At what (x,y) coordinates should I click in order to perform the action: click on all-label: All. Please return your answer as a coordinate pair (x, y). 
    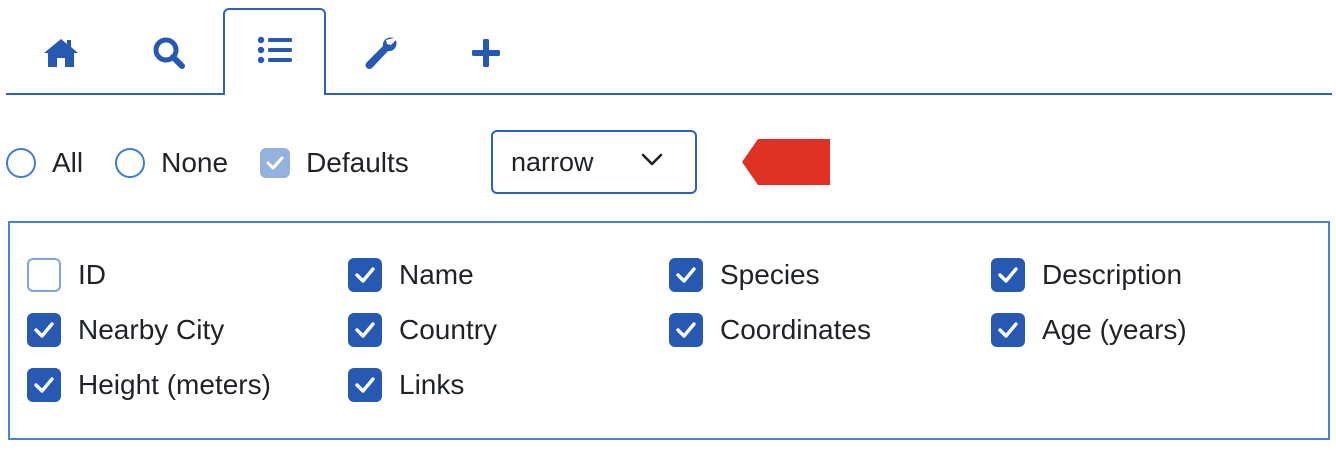
    Looking at the image, I should click on (68, 162).